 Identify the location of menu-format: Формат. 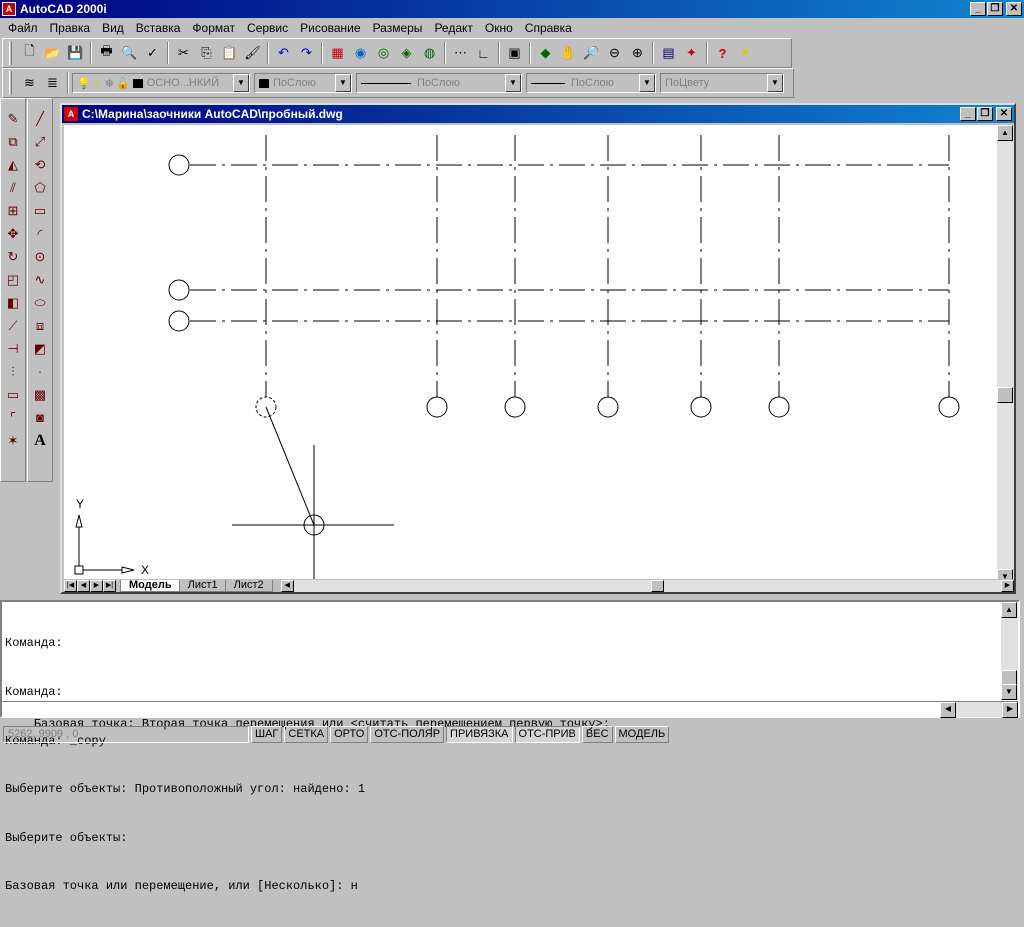
(213, 28).